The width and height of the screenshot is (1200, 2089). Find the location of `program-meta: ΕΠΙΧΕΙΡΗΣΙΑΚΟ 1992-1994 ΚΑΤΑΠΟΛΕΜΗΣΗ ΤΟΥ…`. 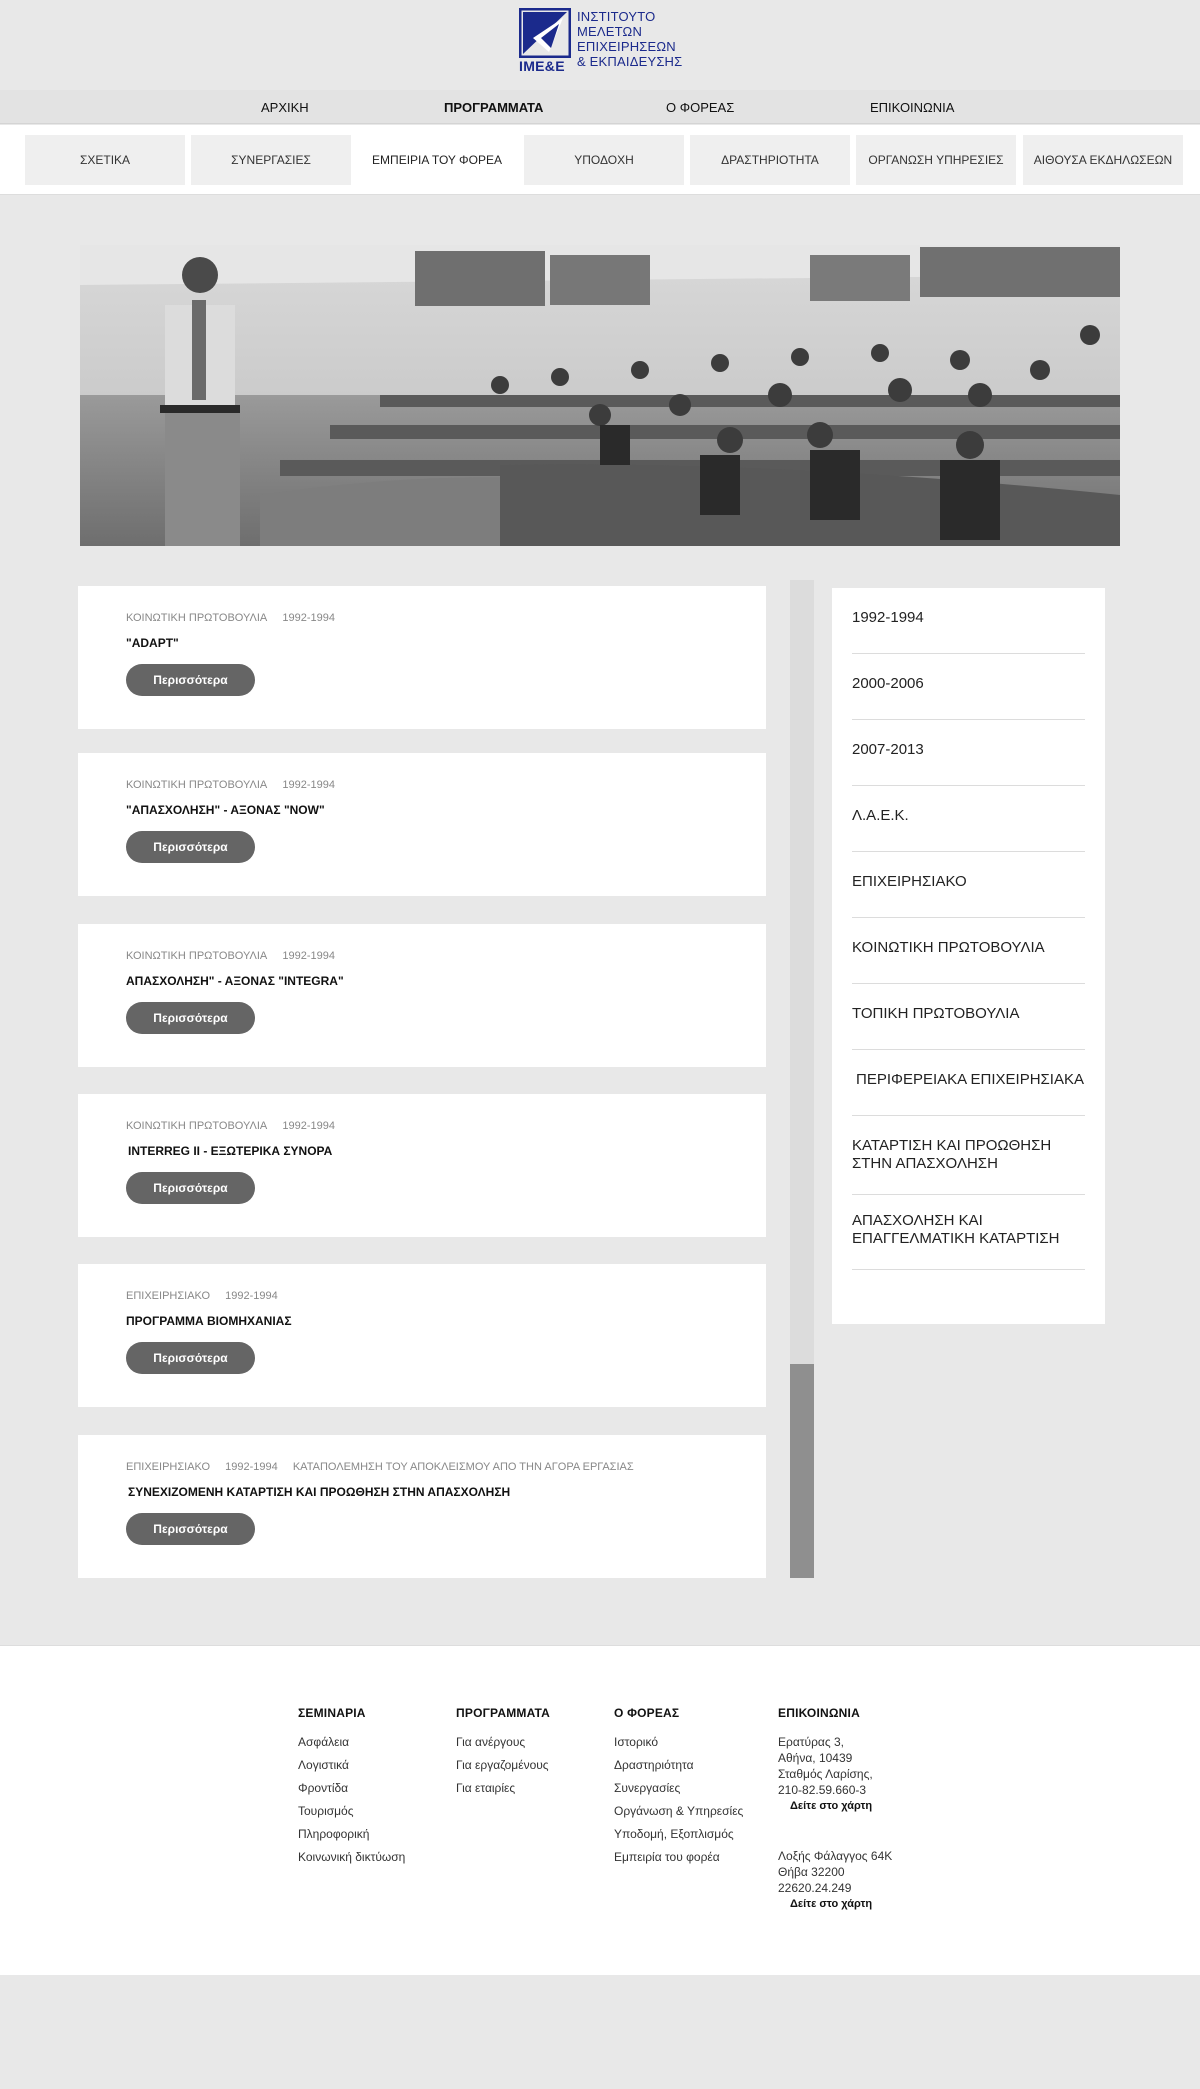

program-meta: ΕΠΙΧΕΙΡΗΣΙΑΚΟ 1992-1994 ΚΑΤΑΠΟΛΕΜΗΣΗ ΤΟΥ… is located at coordinates (386, 1467).